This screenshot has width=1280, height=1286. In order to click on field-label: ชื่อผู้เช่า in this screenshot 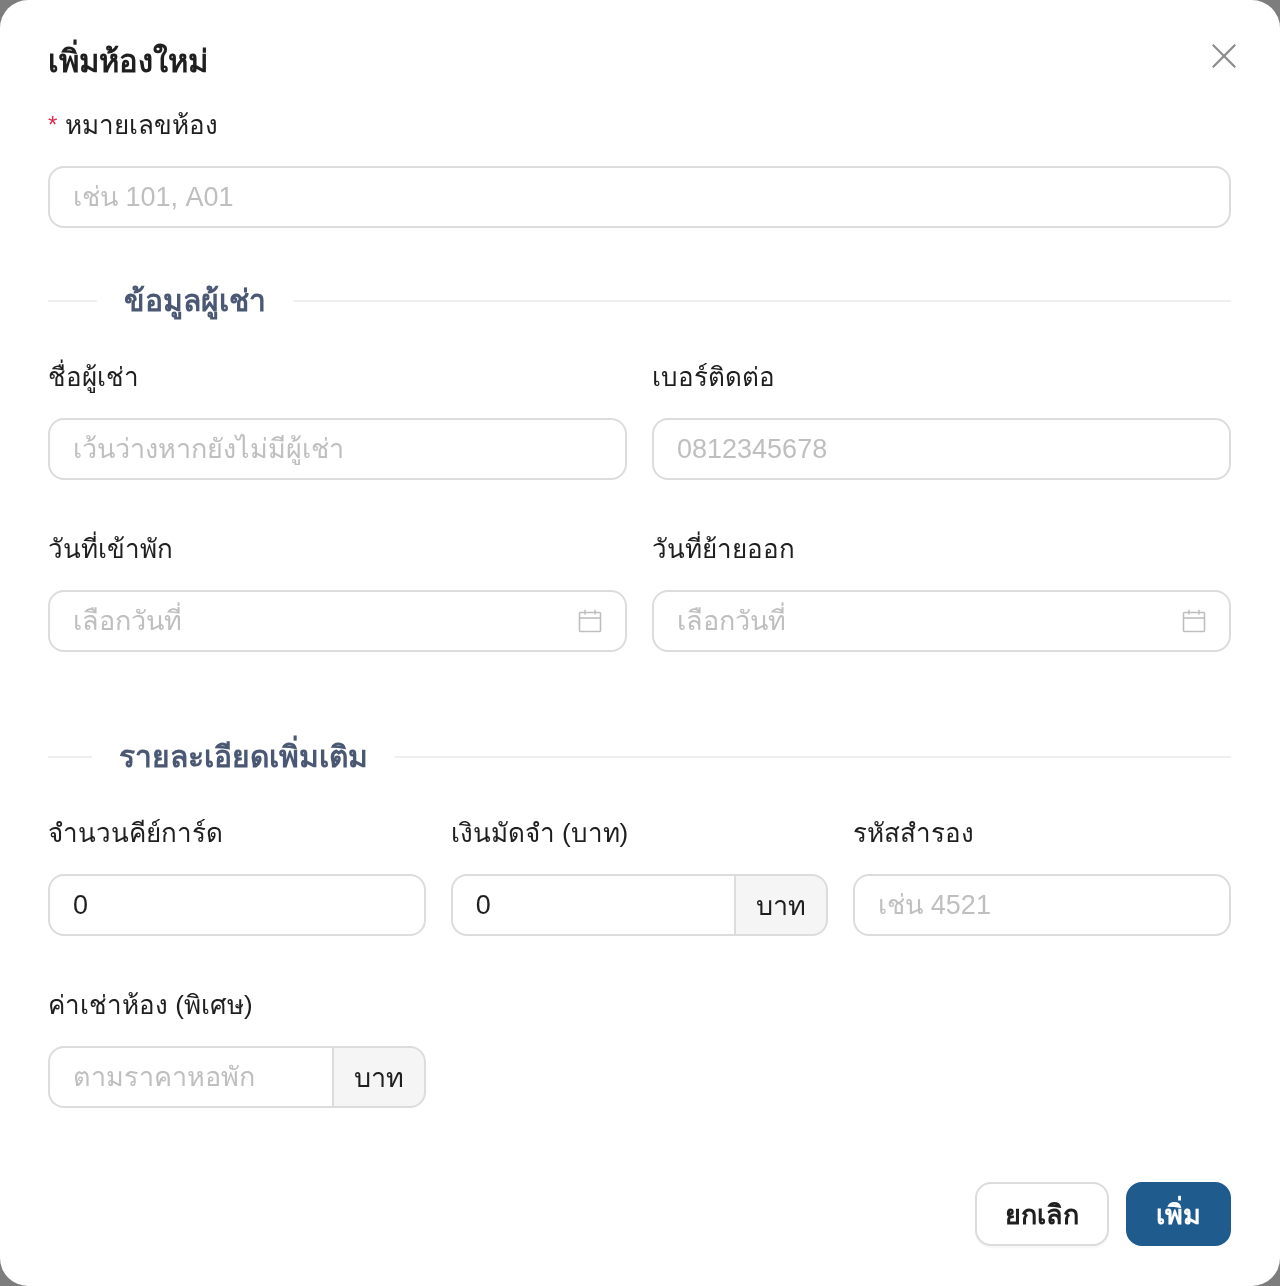, I will do `click(93, 377)`.